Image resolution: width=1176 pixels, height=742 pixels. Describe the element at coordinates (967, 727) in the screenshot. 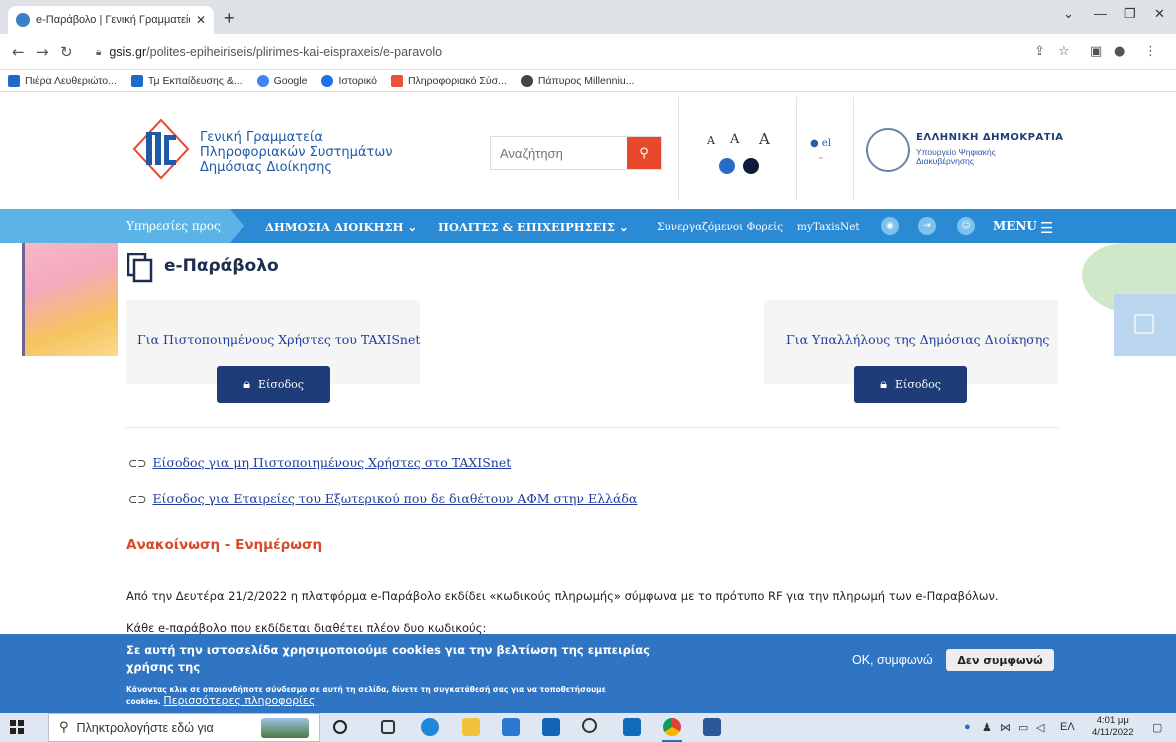

I see `tray-app-icon: ●` at that location.